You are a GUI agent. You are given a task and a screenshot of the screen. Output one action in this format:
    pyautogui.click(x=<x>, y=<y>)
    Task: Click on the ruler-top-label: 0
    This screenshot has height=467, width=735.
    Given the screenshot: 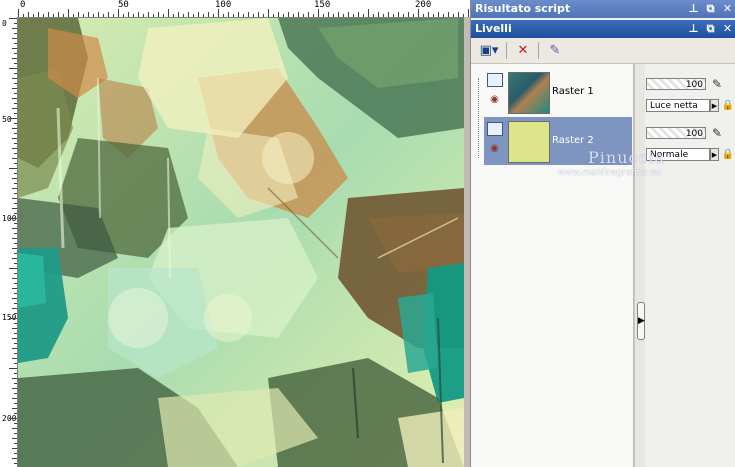 What is the action you would take?
    pyautogui.click(x=23, y=5)
    